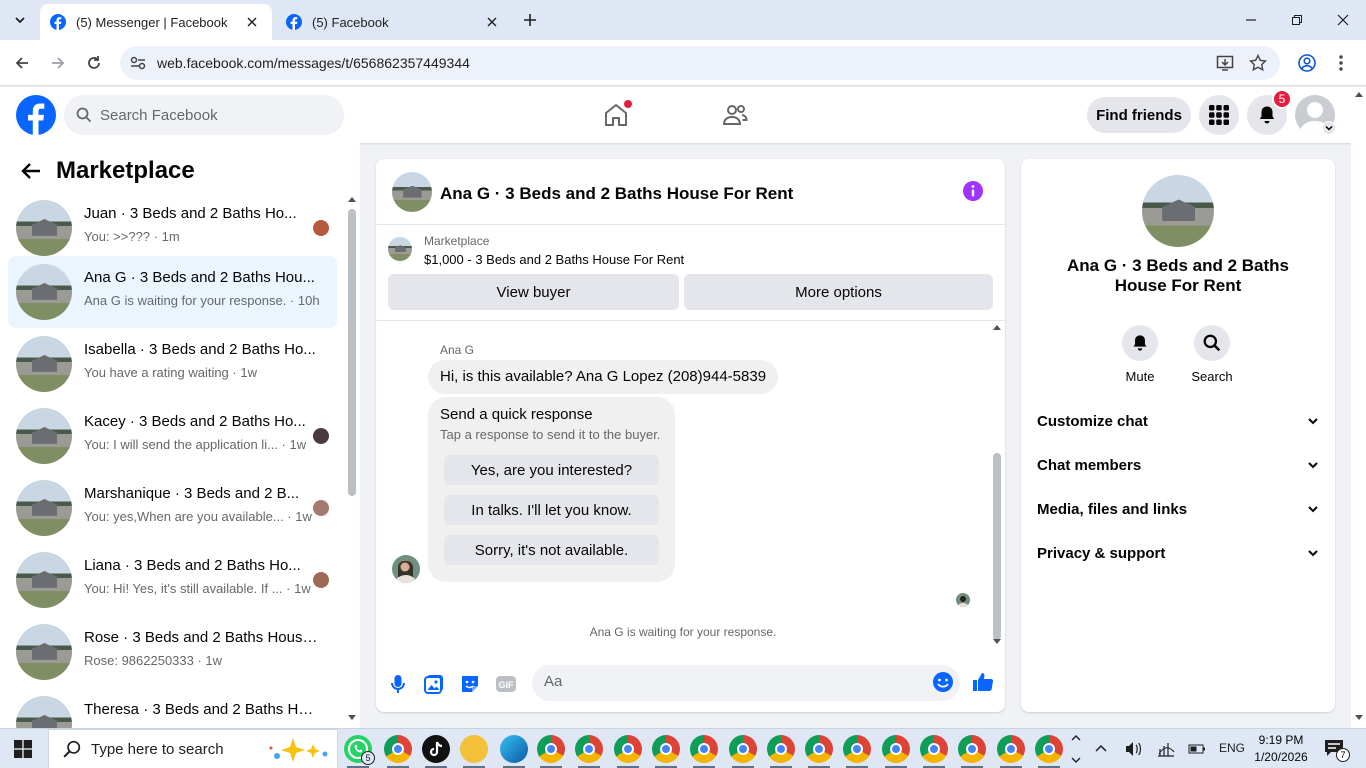 The image size is (1366, 768). What do you see at coordinates (1232, 748) in the screenshot?
I see `language-indicator: ENG` at bounding box center [1232, 748].